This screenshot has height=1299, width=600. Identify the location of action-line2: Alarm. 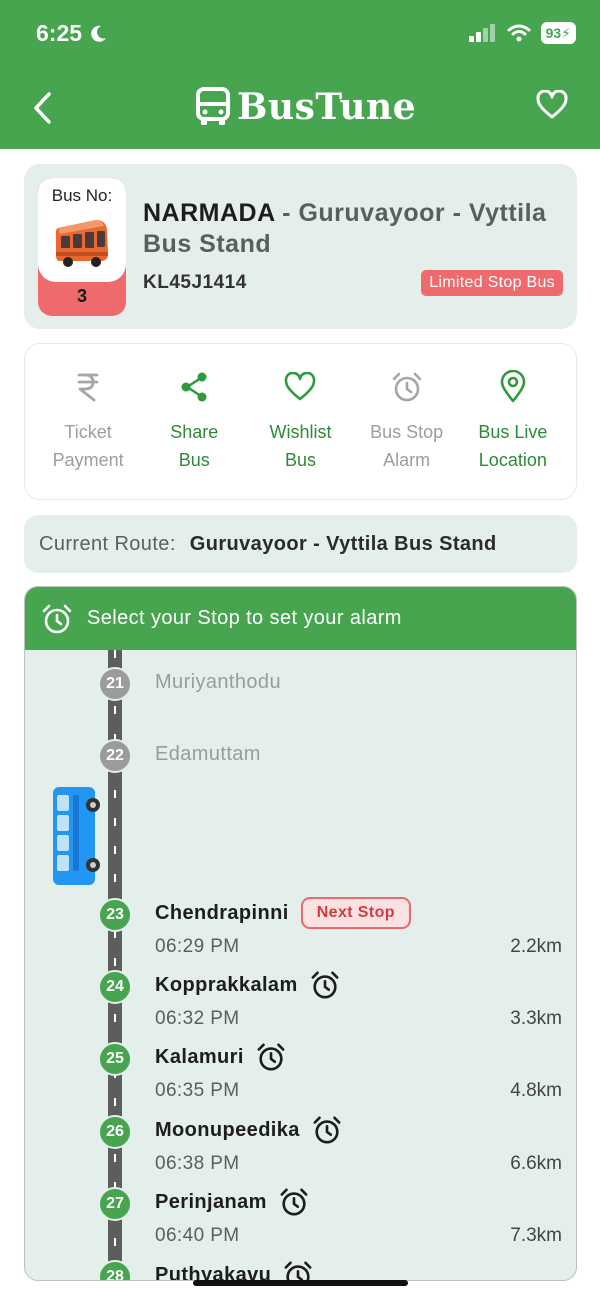
(407, 460).